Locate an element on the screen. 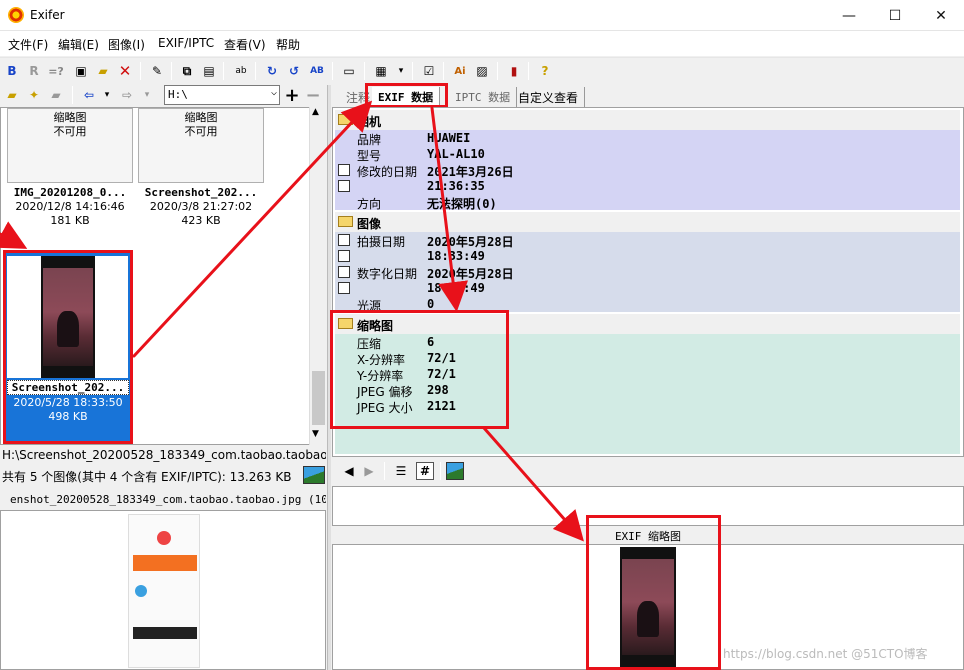  arrow-to-exif-tab is located at coordinates (252, 229).